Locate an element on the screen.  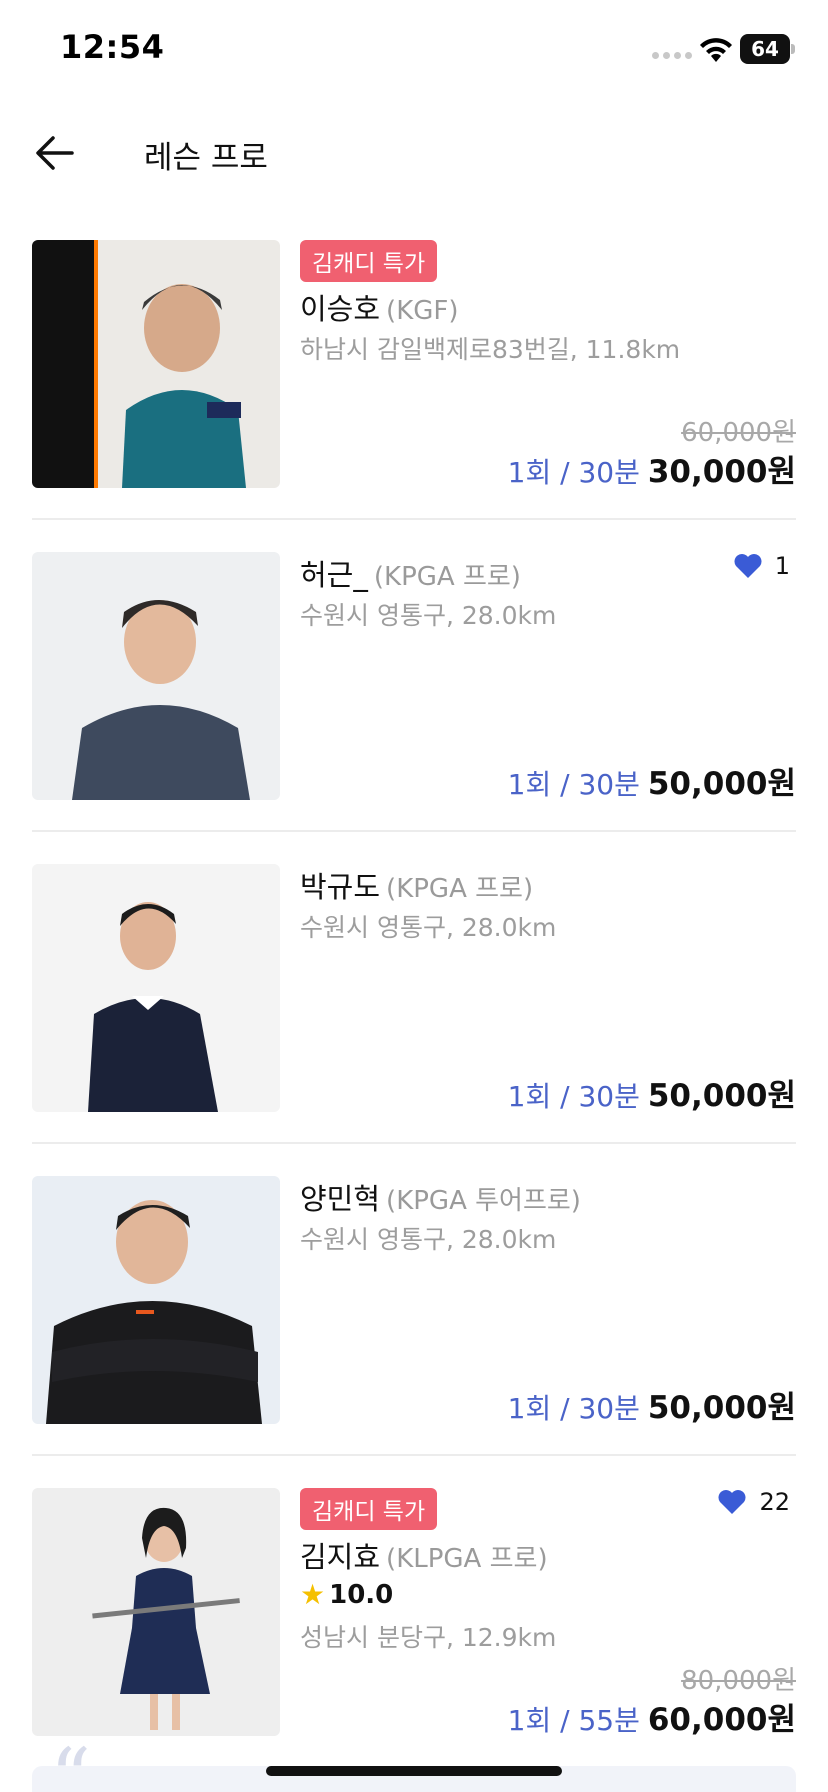
quote-icon: “ is located at coordinates (70, 1761).